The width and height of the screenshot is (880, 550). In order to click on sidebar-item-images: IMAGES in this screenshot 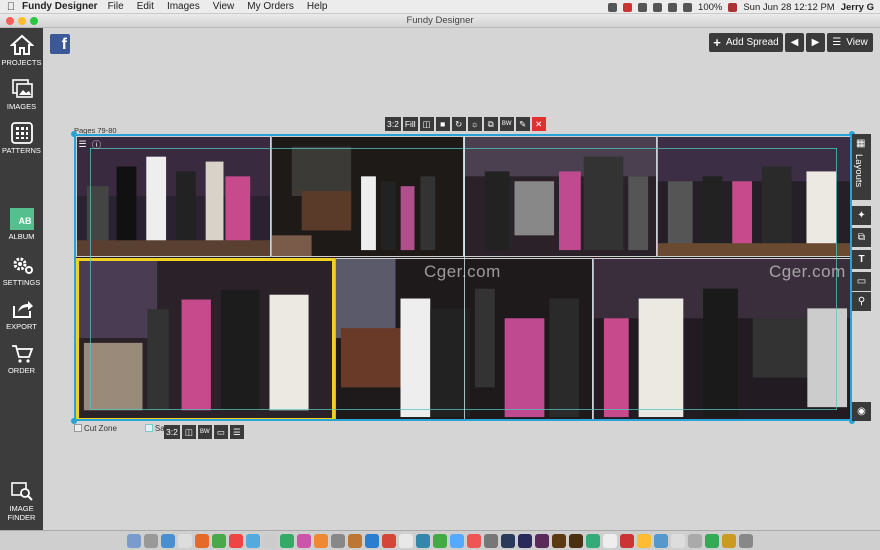, I will do `click(21, 94)`.